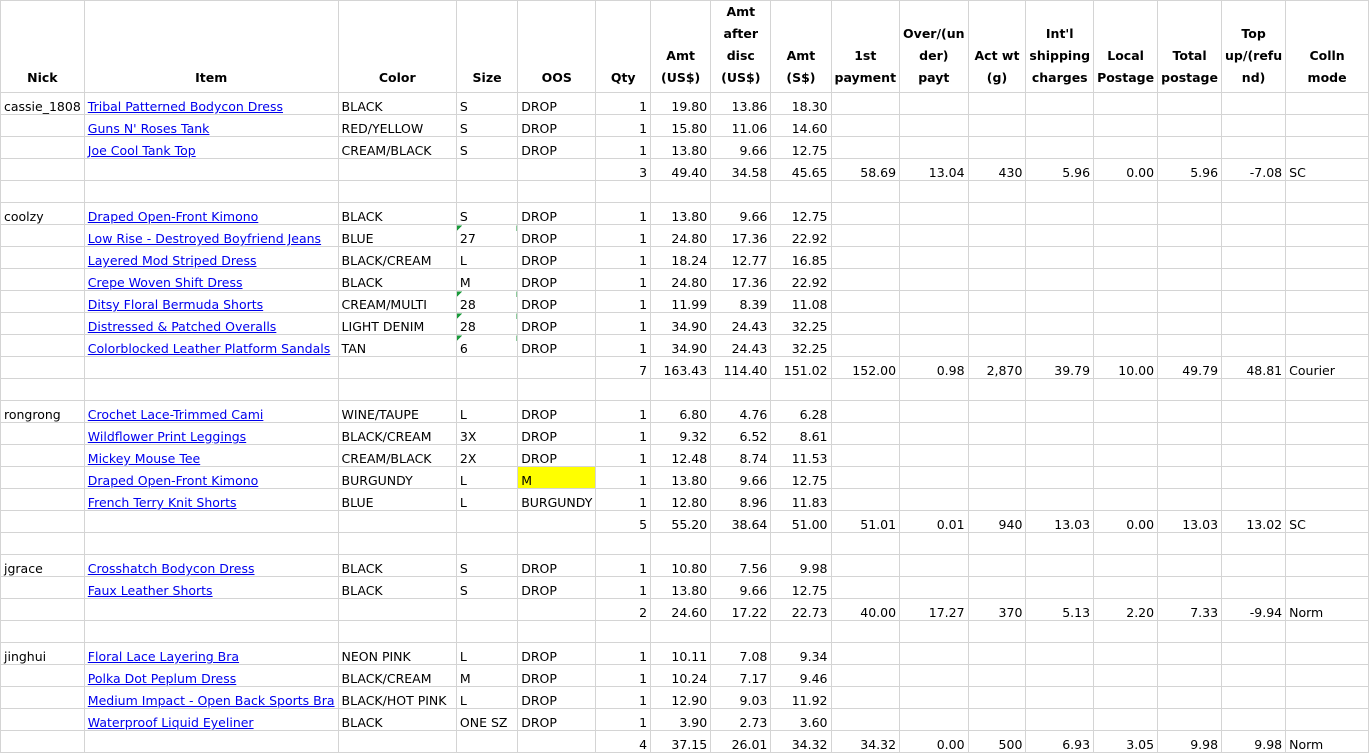 The height and width of the screenshot is (753, 1369). Describe the element at coordinates (42, 213) in the screenshot. I see `nick-cell: coolzy` at that location.